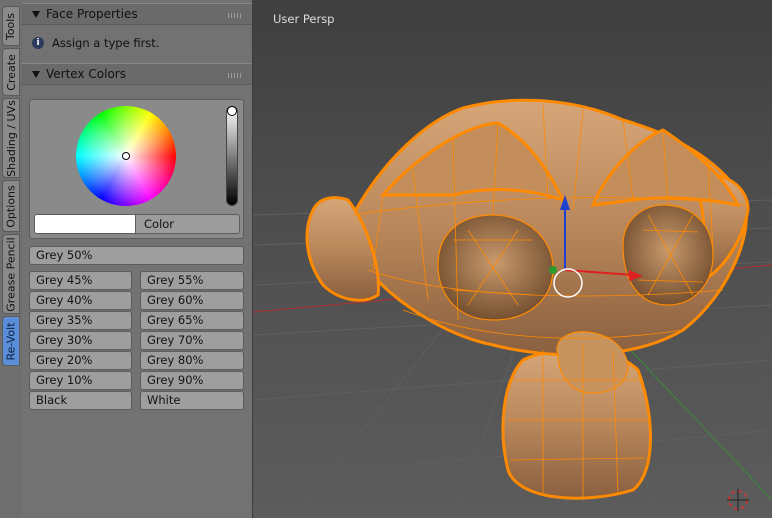 The image size is (772, 518). Describe the element at coordinates (304, 19) in the screenshot. I see `viewport-view-label: User Persp` at that location.